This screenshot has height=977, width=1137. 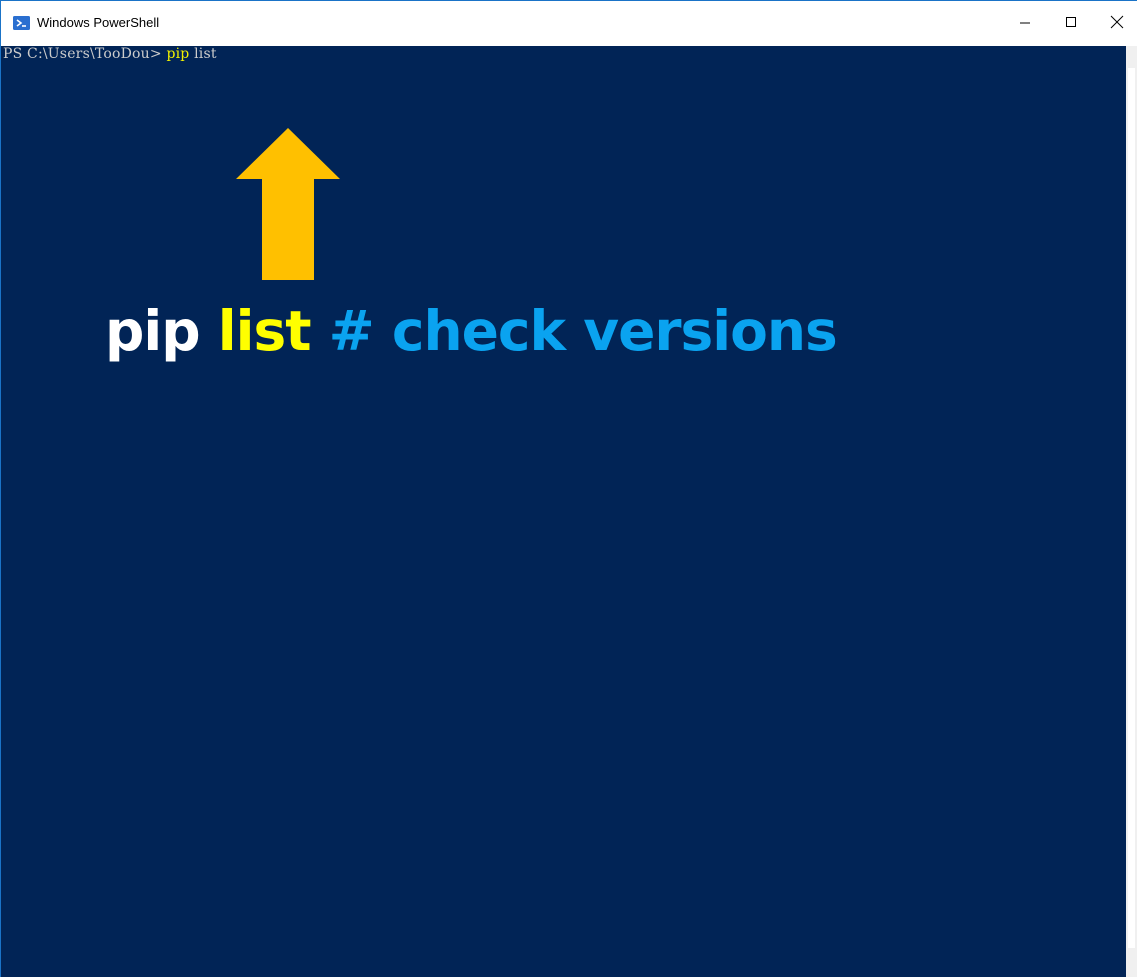 I want to click on prompt-line: PS C:\Users\TooDou> pip list, so click(x=110, y=54).